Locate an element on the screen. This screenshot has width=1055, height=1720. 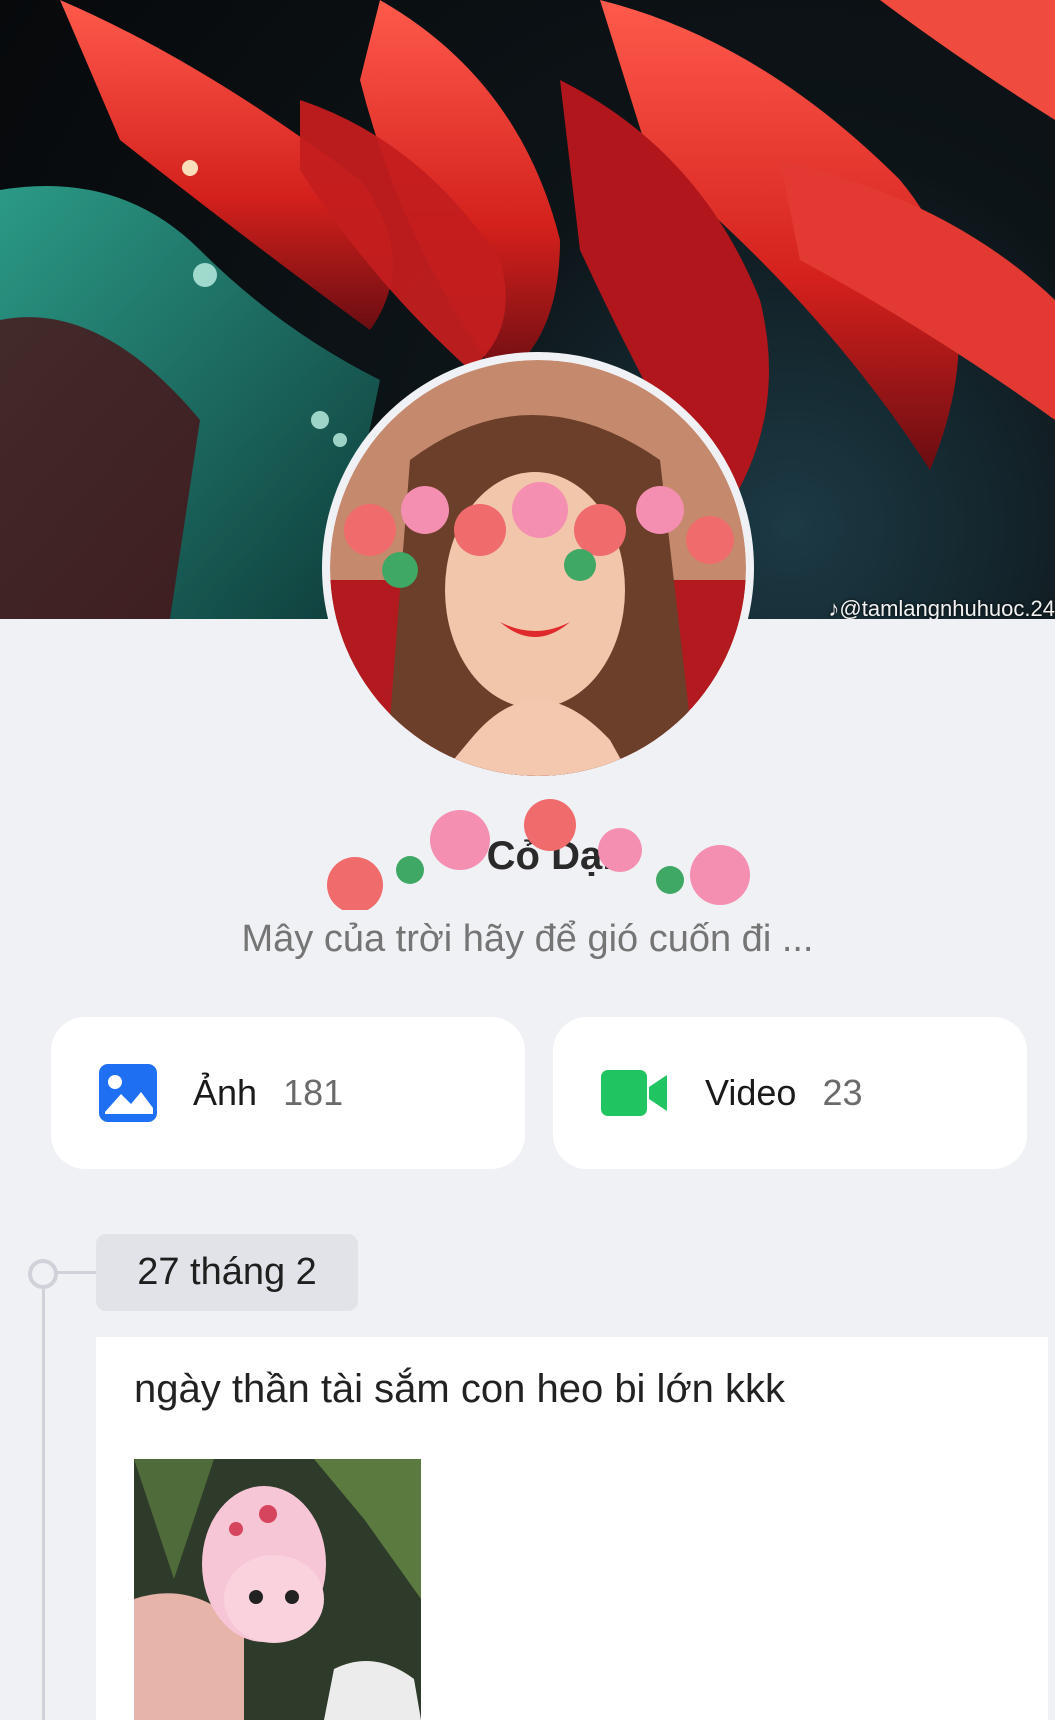
photos-card: Ảnh 181 is located at coordinates (288, 1093).